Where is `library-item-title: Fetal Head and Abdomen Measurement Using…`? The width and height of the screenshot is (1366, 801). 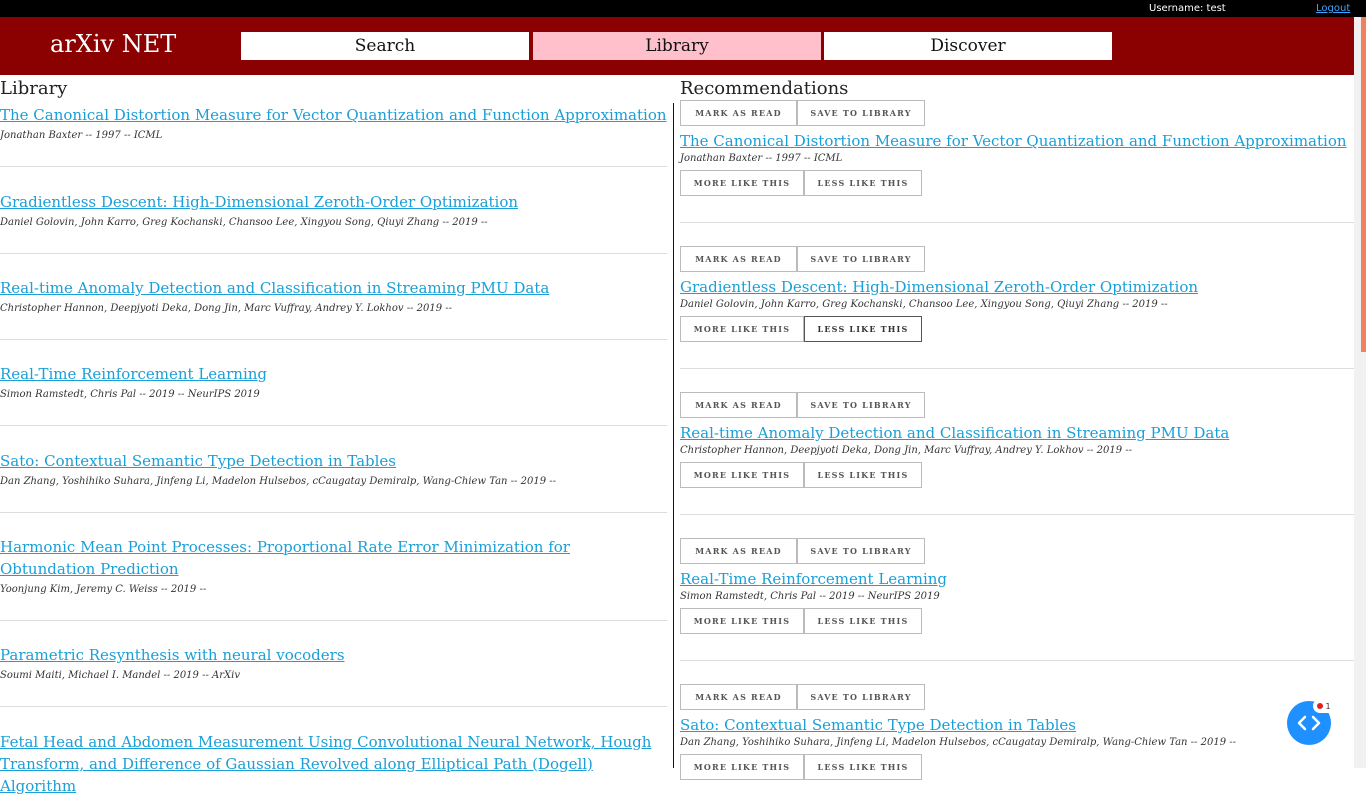 library-item-title: Fetal Head and Abdomen Measurement Using… is located at coordinates (330, 764).